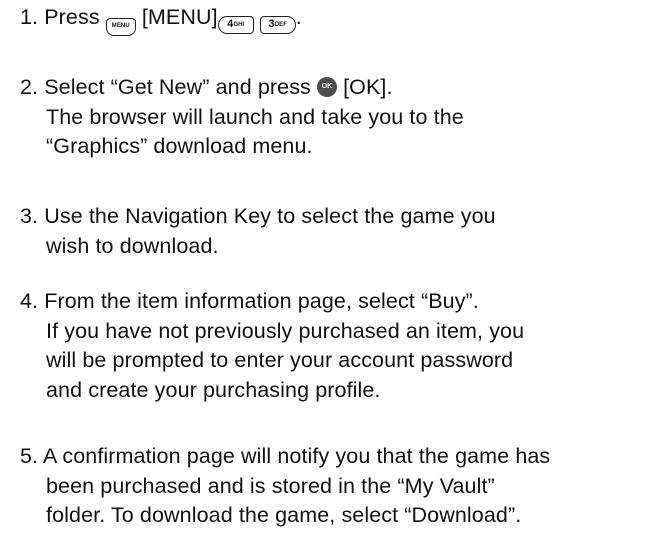  What do you see at coordinates (368, 87) in the screenshot?
I see `ok-key-label: [OK].` at bounding box center [368, 87].